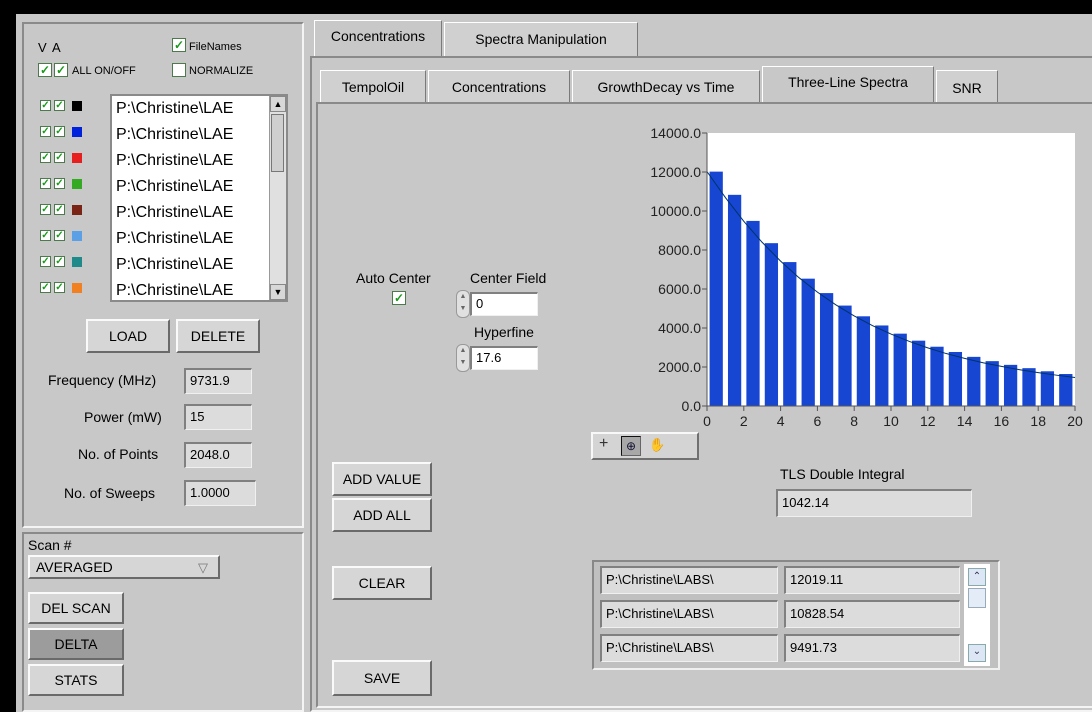  I want to click on frequency-field: 9731.9, so click(218, 381).